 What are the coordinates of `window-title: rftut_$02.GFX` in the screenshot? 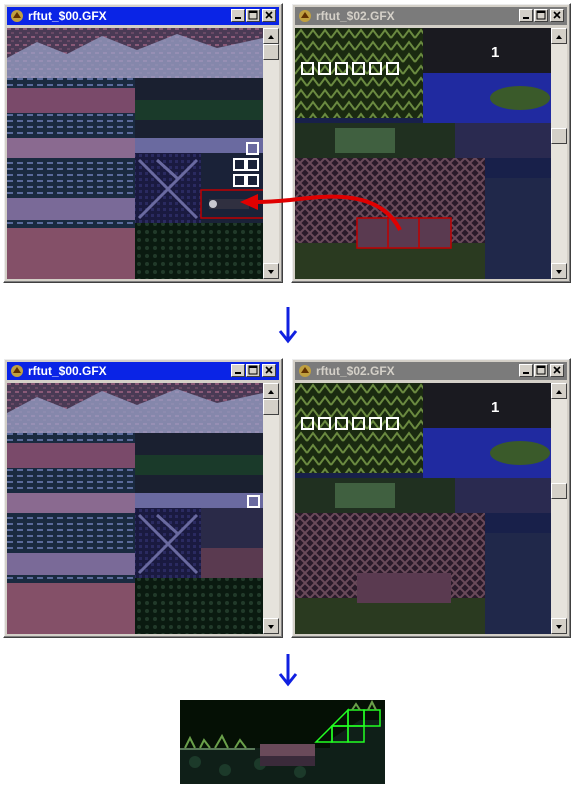 It's located at (355, 371).